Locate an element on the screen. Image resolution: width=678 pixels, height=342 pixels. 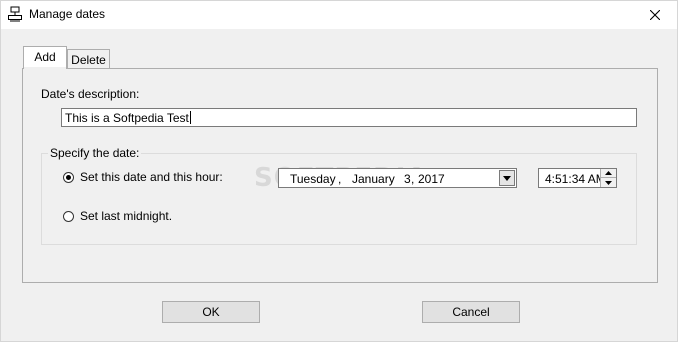
close-button is located at coordinates (655, 15).